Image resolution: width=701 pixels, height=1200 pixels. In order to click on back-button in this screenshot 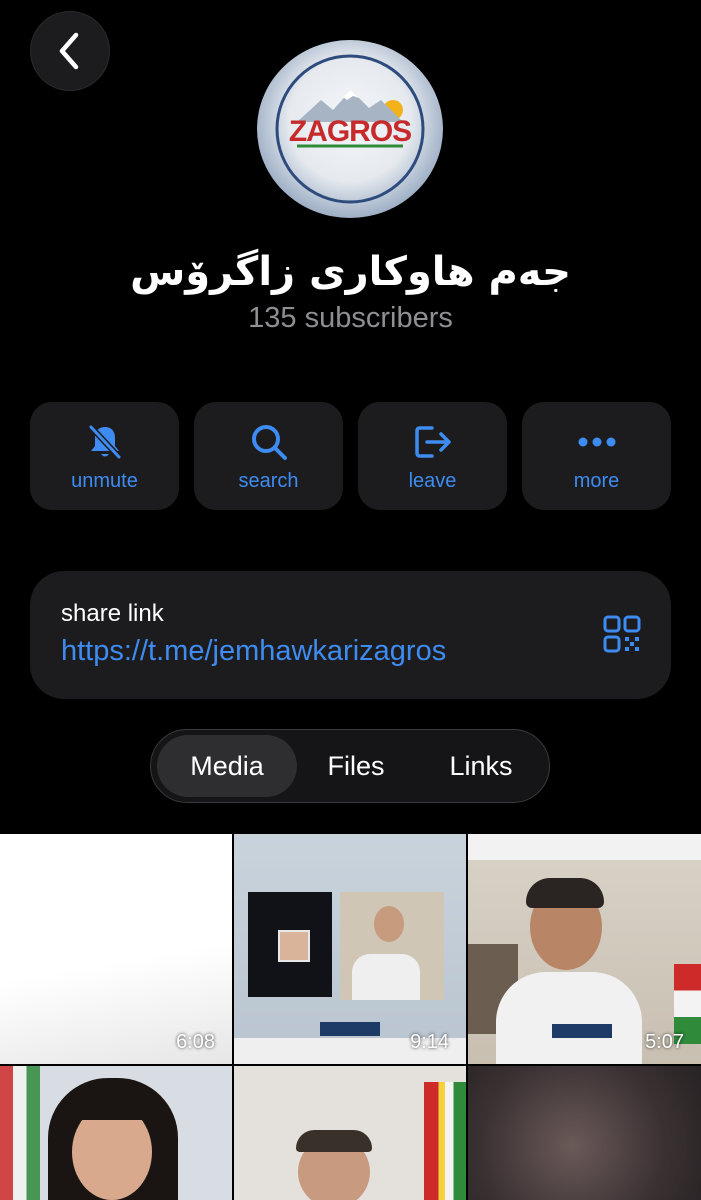, I will do `click(70, 51)`.